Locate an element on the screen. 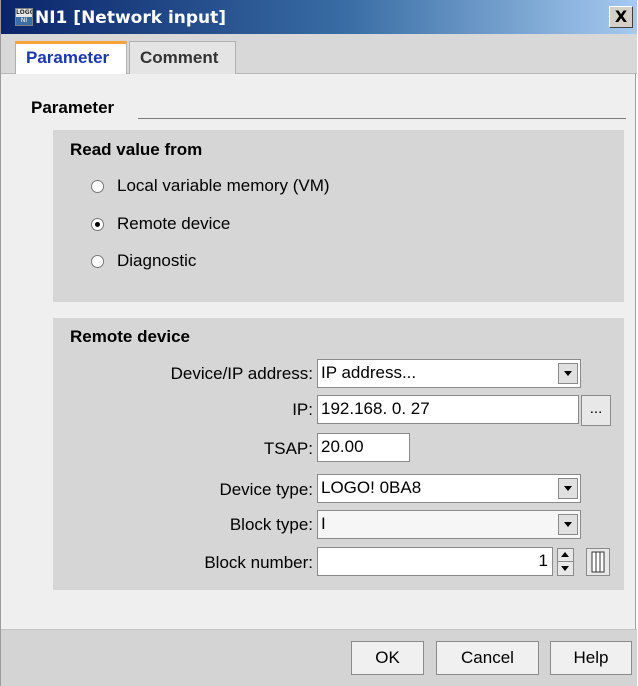  block-select-glyph is located at coordinates (598, 562).